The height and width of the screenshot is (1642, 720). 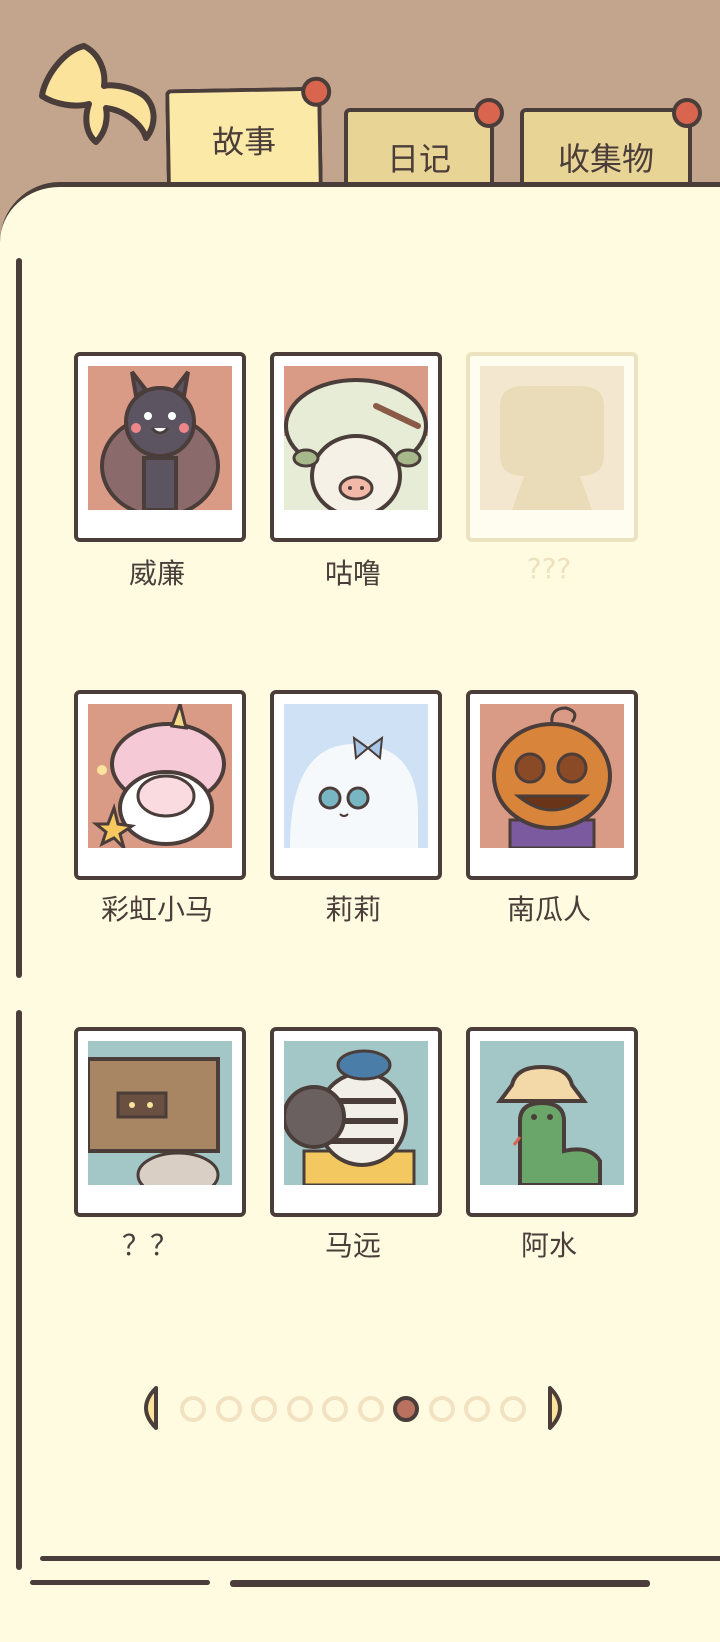 What do you see at coordinates (356, 1113) in the screenshot?
I see `ma-yuan-portrait` at bounding box center [356, 1113].